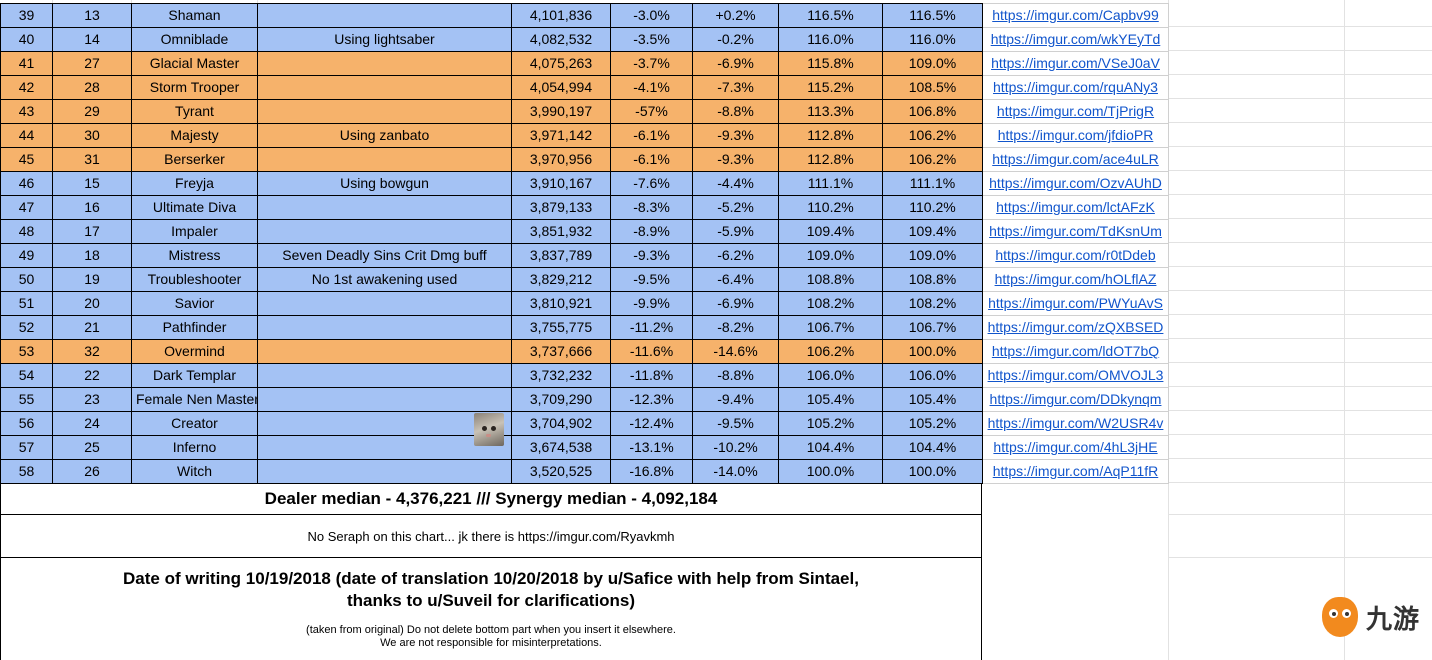 The image size is (1432, 660). What do you see at coordinates (735, 87) in the screenshot?
I see `diff-2-cell: -7.3%` at bounding box center [735, 87].